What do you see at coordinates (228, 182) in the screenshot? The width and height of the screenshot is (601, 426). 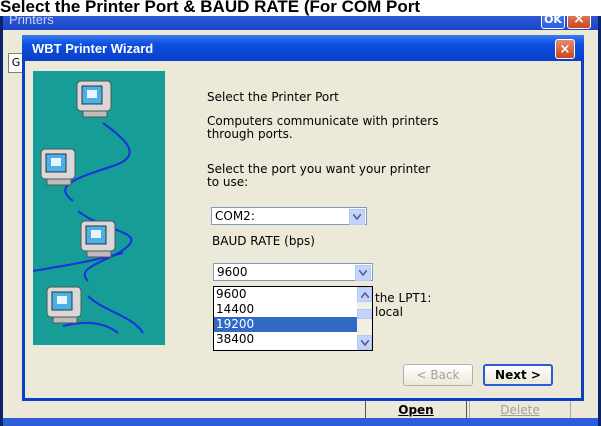 I see `port-prompt-line: to use:` at bounding box center [228, 182].